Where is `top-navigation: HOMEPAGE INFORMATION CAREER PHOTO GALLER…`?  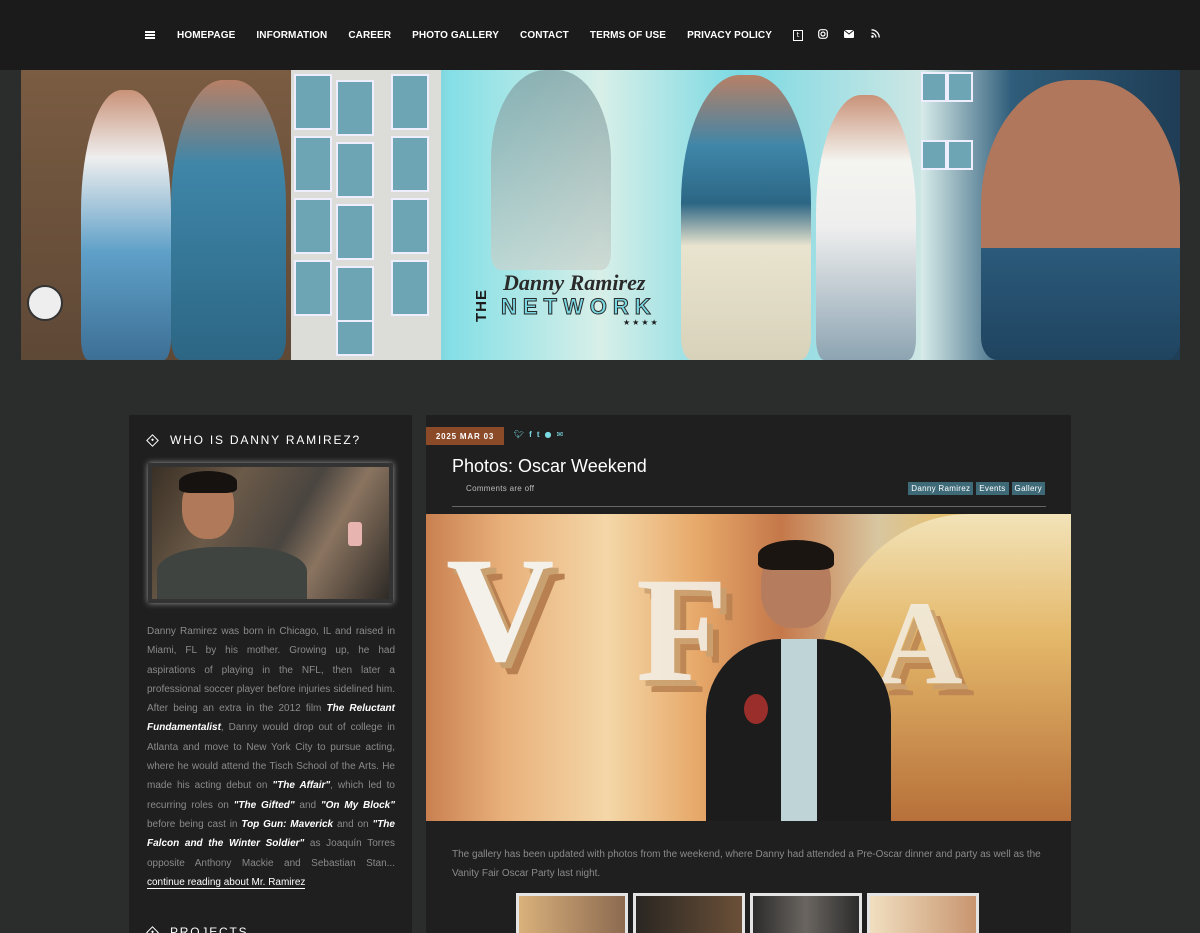 top-navigation: HOMEPAGE INFORMATION CAREER PHOTO GALLER… is located at coordinates (600, 35).